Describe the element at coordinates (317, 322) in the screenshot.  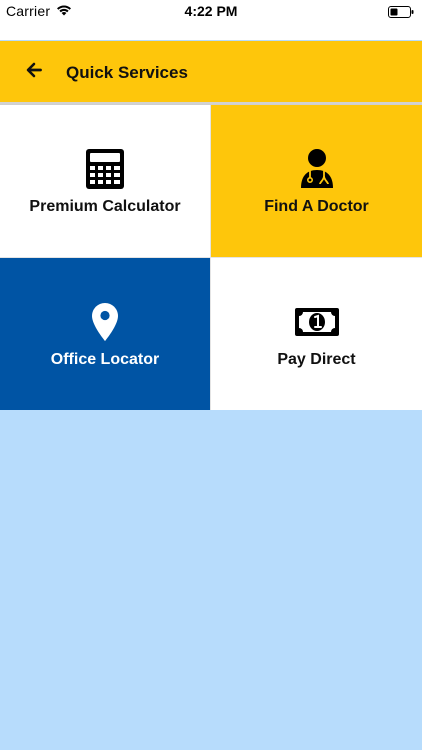
I see `money-bill-icon` at that location.